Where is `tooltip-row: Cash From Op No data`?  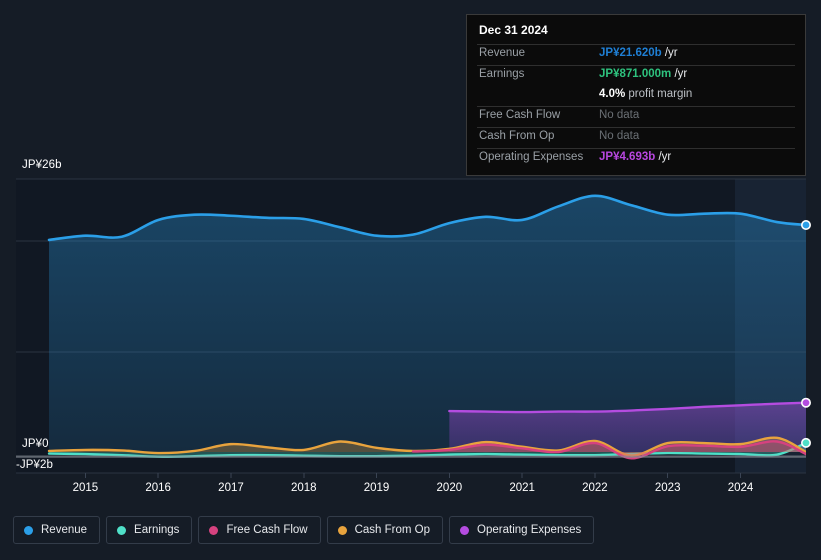
tooltip-row: Cash From Op No data is located at coordinates (636, 137).